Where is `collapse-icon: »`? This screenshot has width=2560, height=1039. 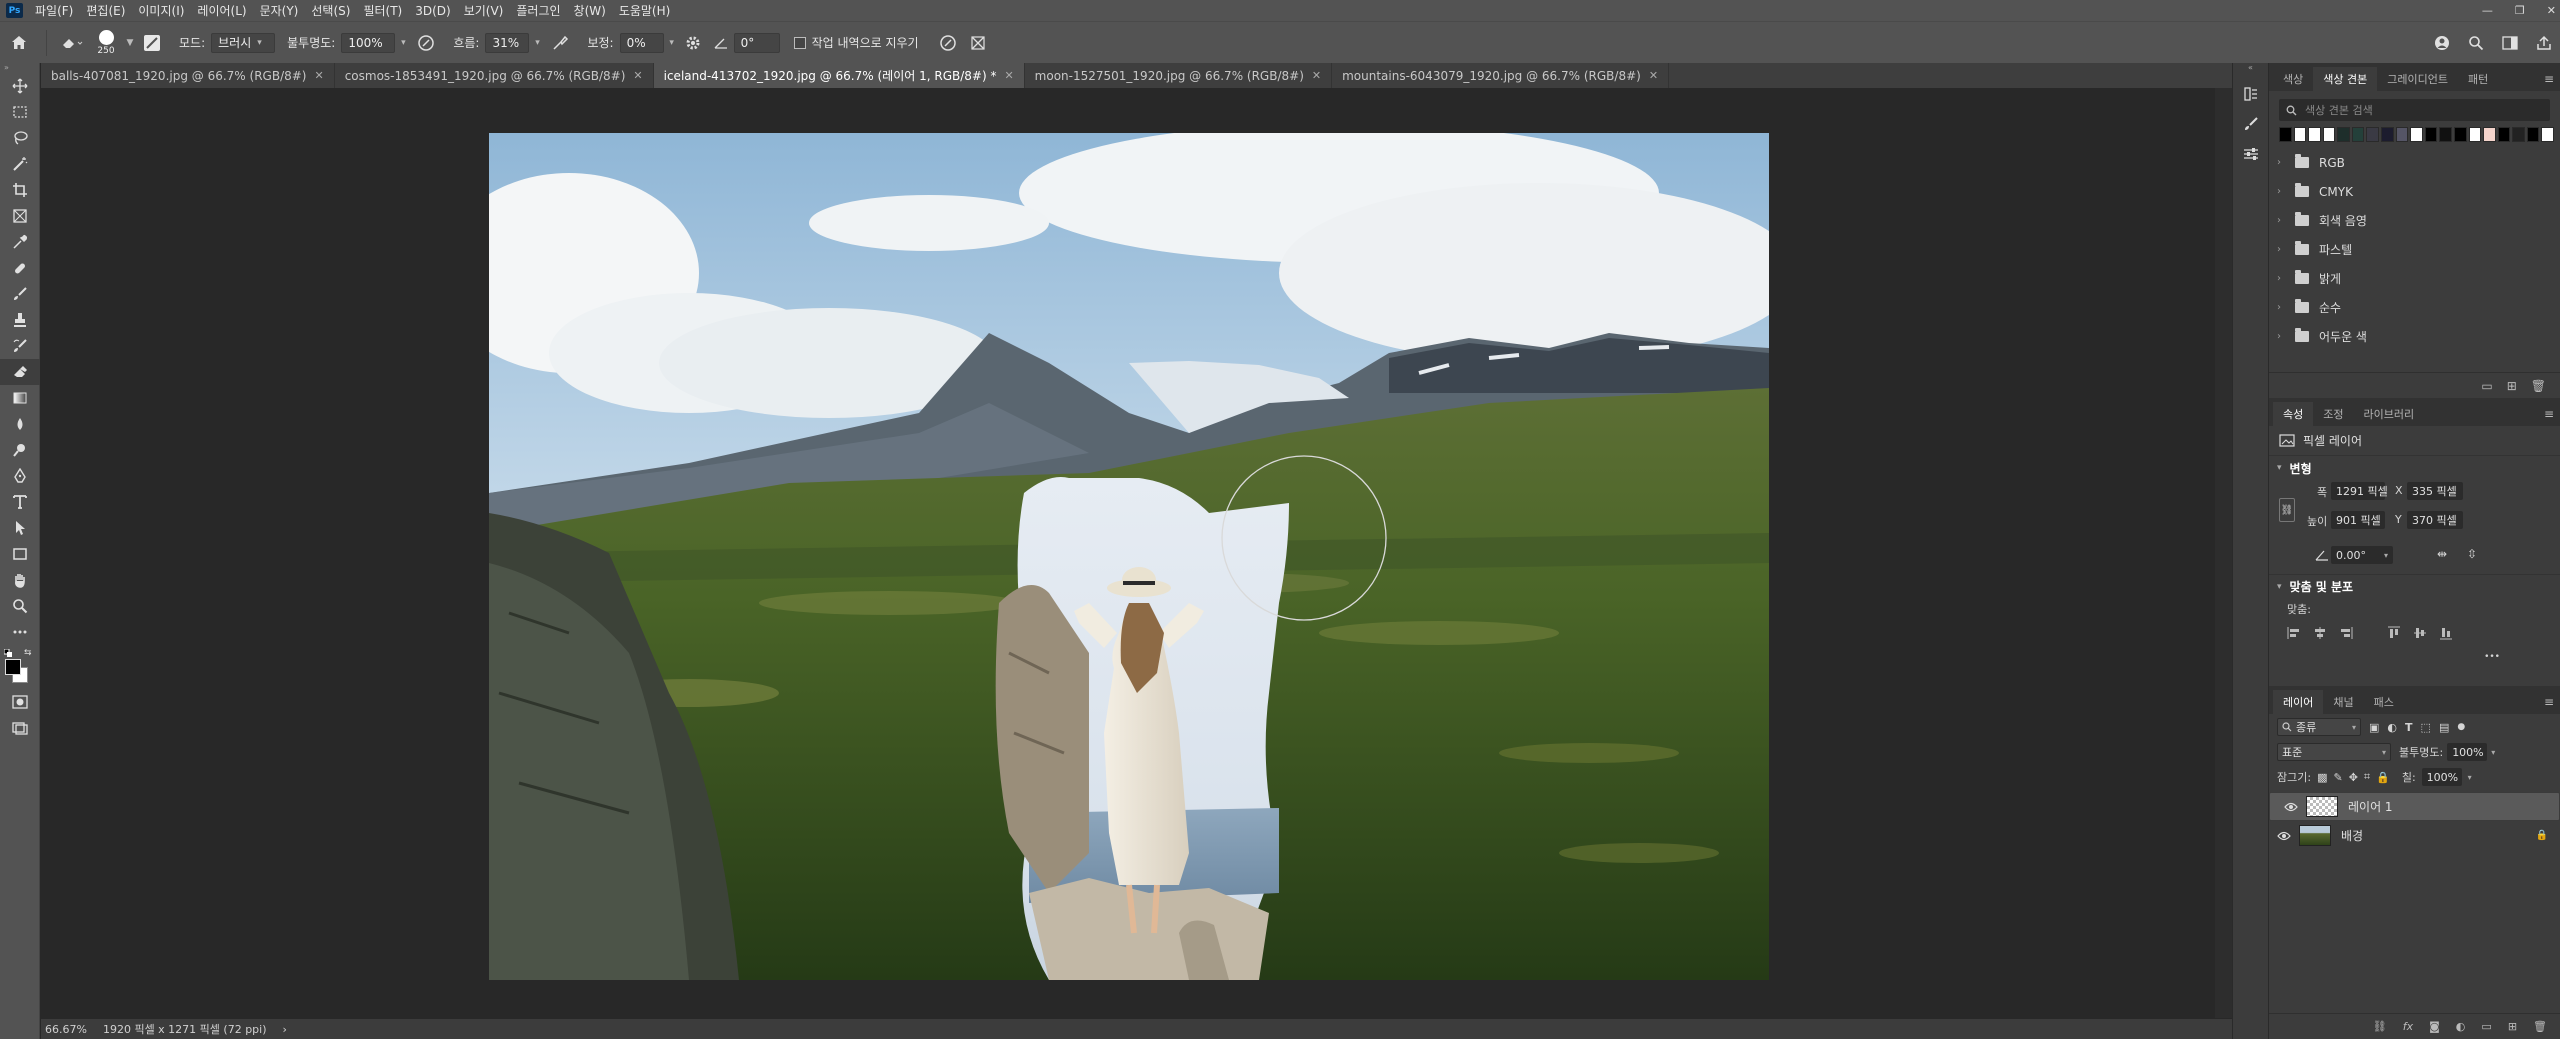 collapse-icon: » is located at coordinates (19, 68).